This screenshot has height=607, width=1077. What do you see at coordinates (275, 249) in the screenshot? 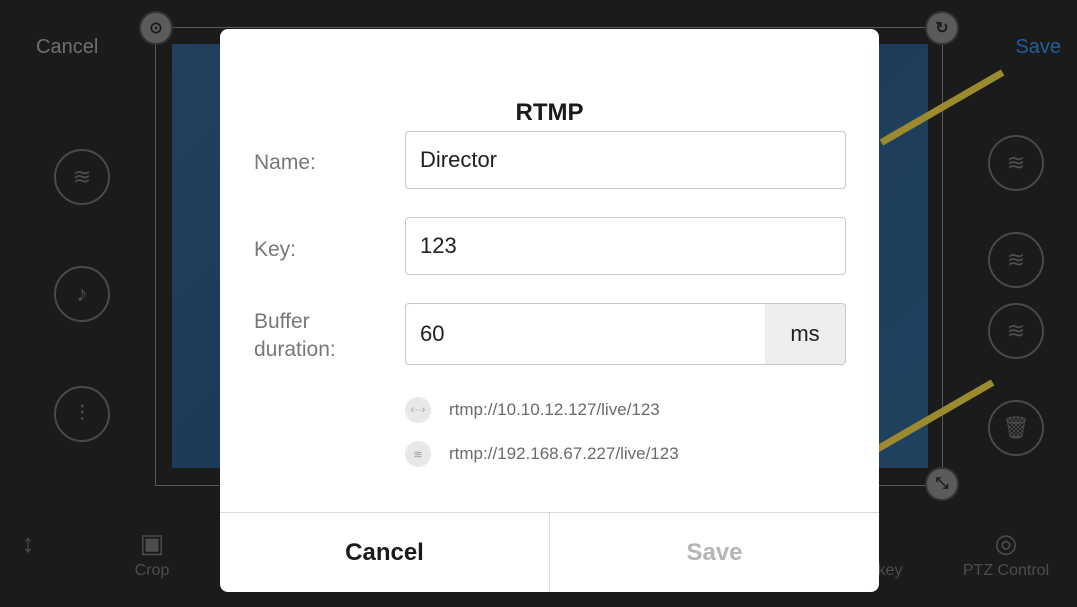
I see `key-label: Key:` at bounding box center [275, 249].